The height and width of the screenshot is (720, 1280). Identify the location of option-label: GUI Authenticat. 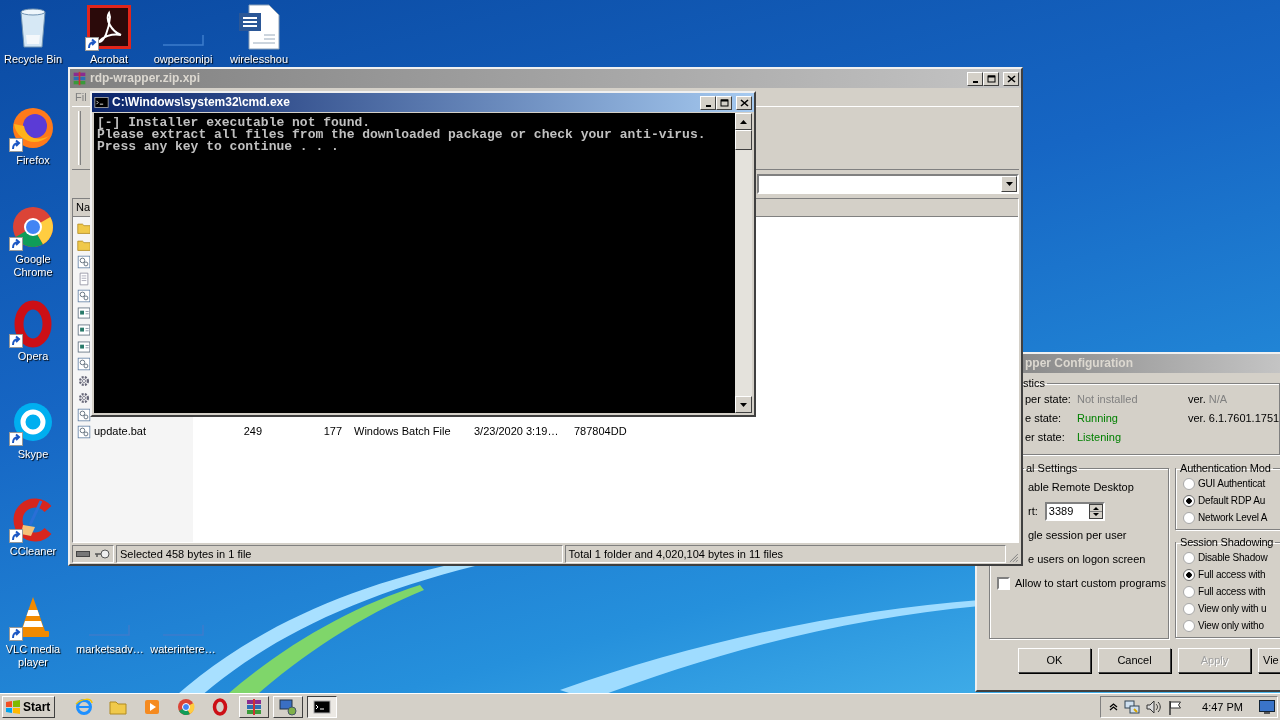
(1232, 483).